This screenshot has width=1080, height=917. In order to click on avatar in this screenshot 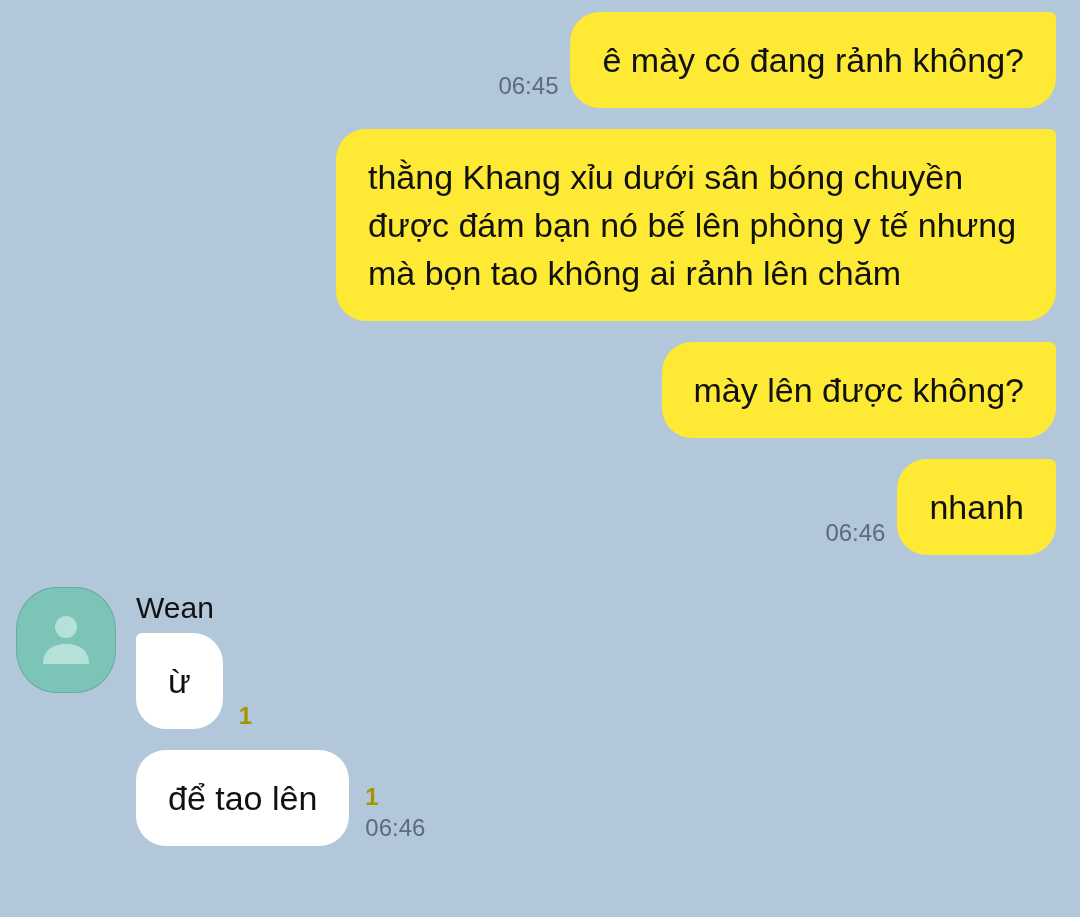, I will do `click(66, 640)`.